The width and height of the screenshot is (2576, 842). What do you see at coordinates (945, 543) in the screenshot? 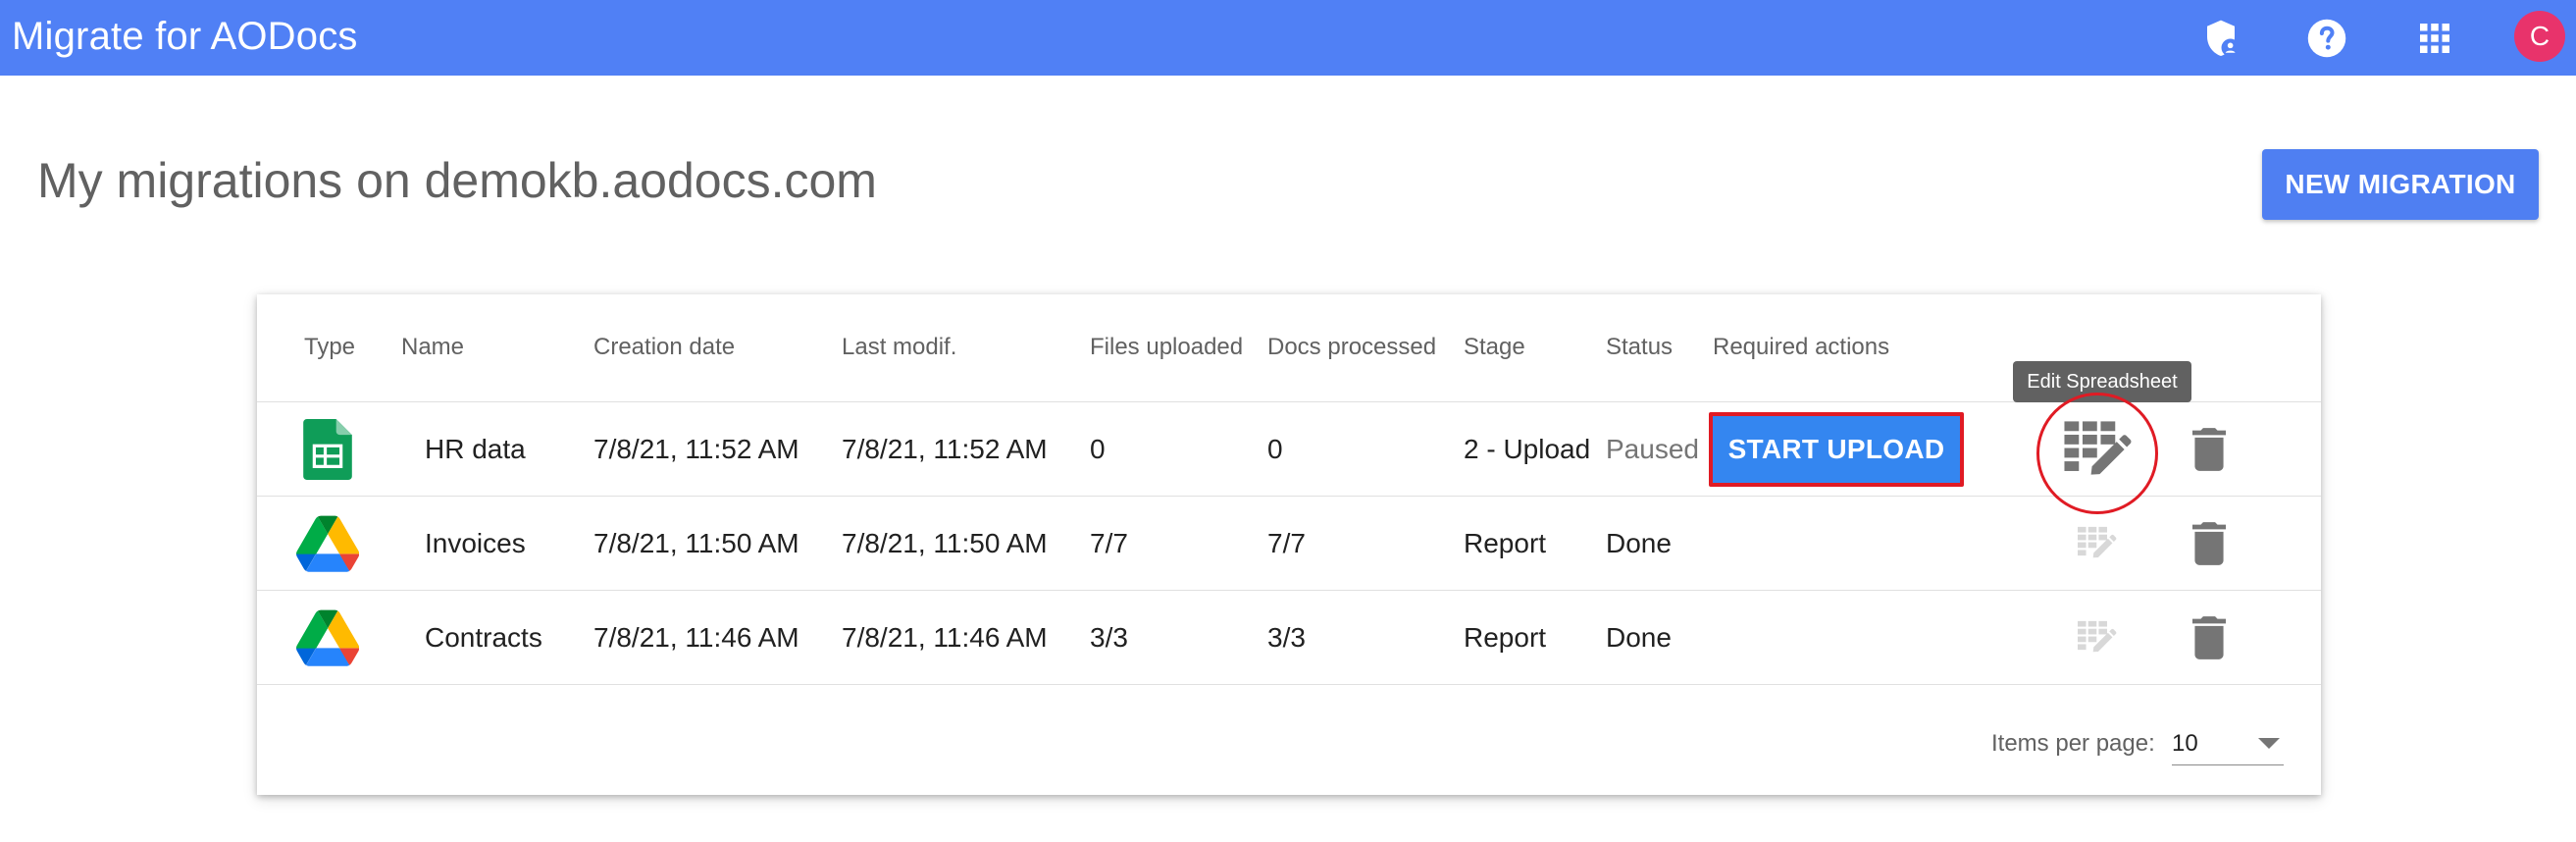
I see `row-last-modif: 7/8/21, 11:50 AM` at bounding box center [945, 543].